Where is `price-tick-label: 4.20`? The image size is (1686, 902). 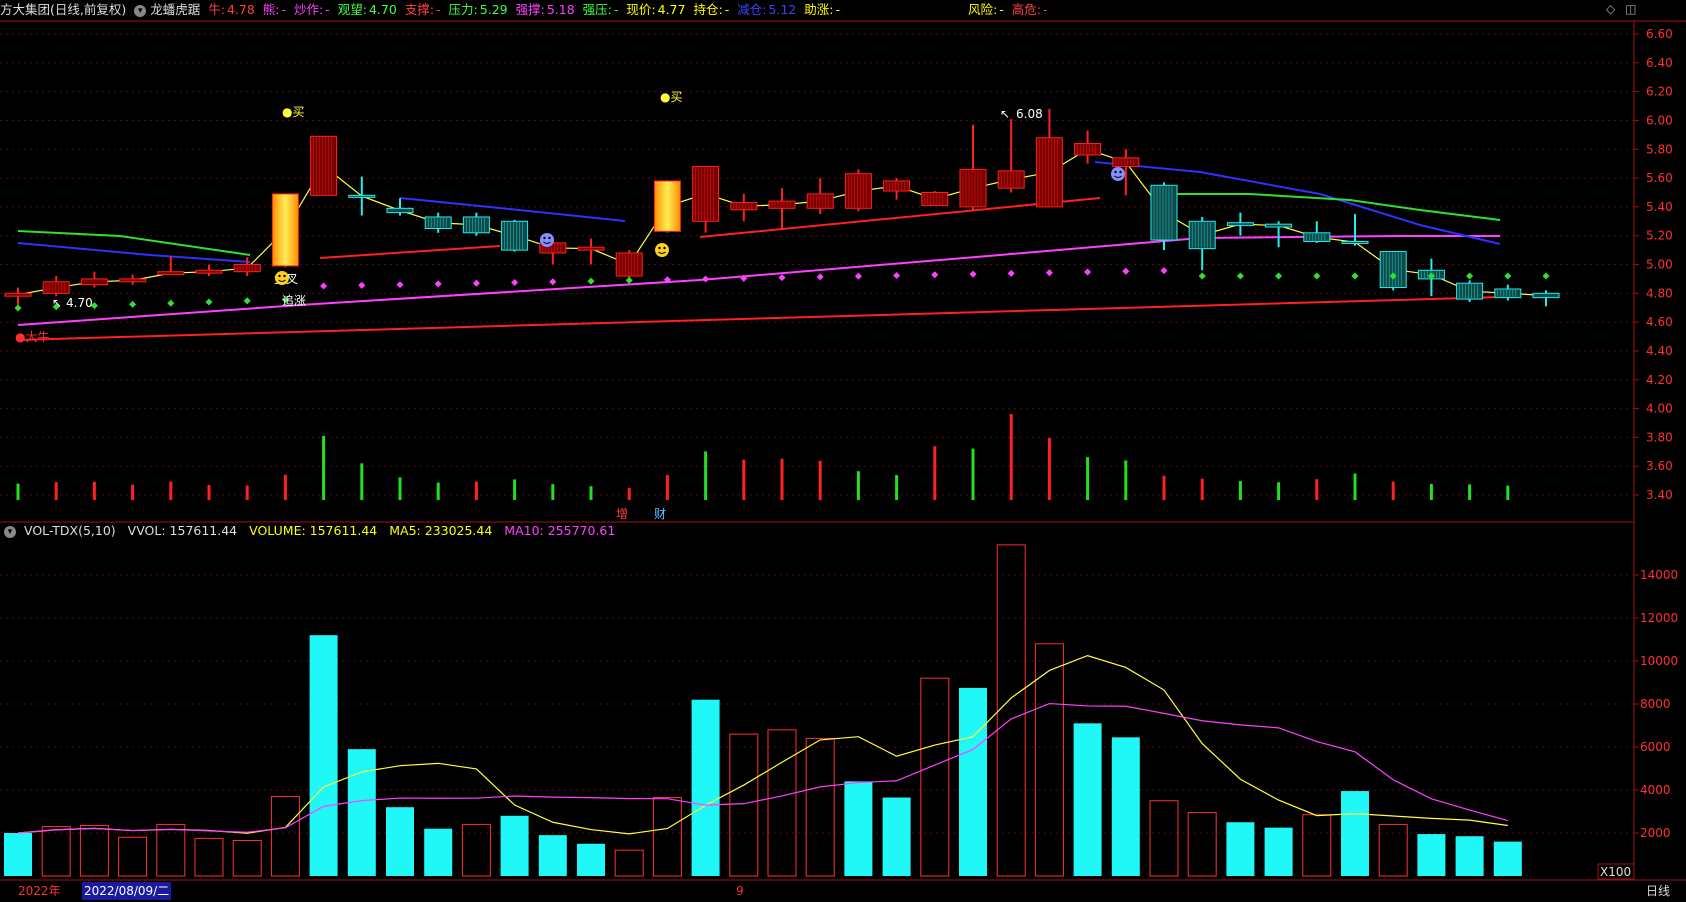
price-tick-label: 4.20 is located at coordinates (1659, 380).